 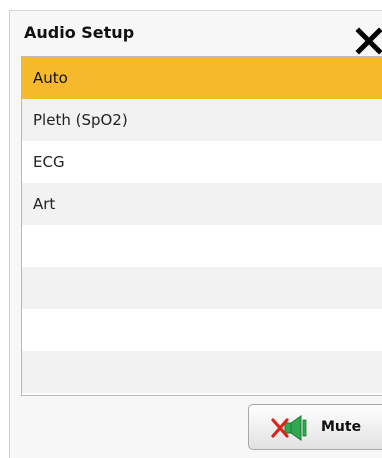 What do you see at coordinates (79, 32) in the screenshot?
I see `dialog-title: Audio Setup` at bounding box center [79, 32].